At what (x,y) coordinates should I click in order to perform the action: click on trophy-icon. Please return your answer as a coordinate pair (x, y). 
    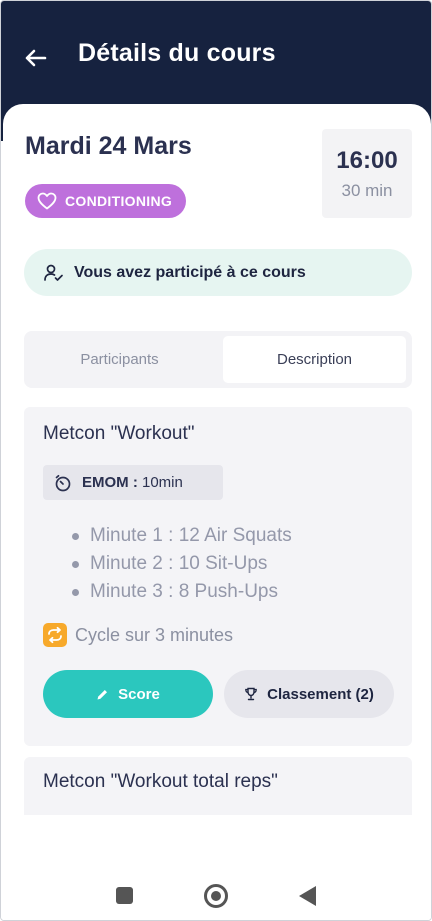
    Looking at the image, I should click on (251, 694).